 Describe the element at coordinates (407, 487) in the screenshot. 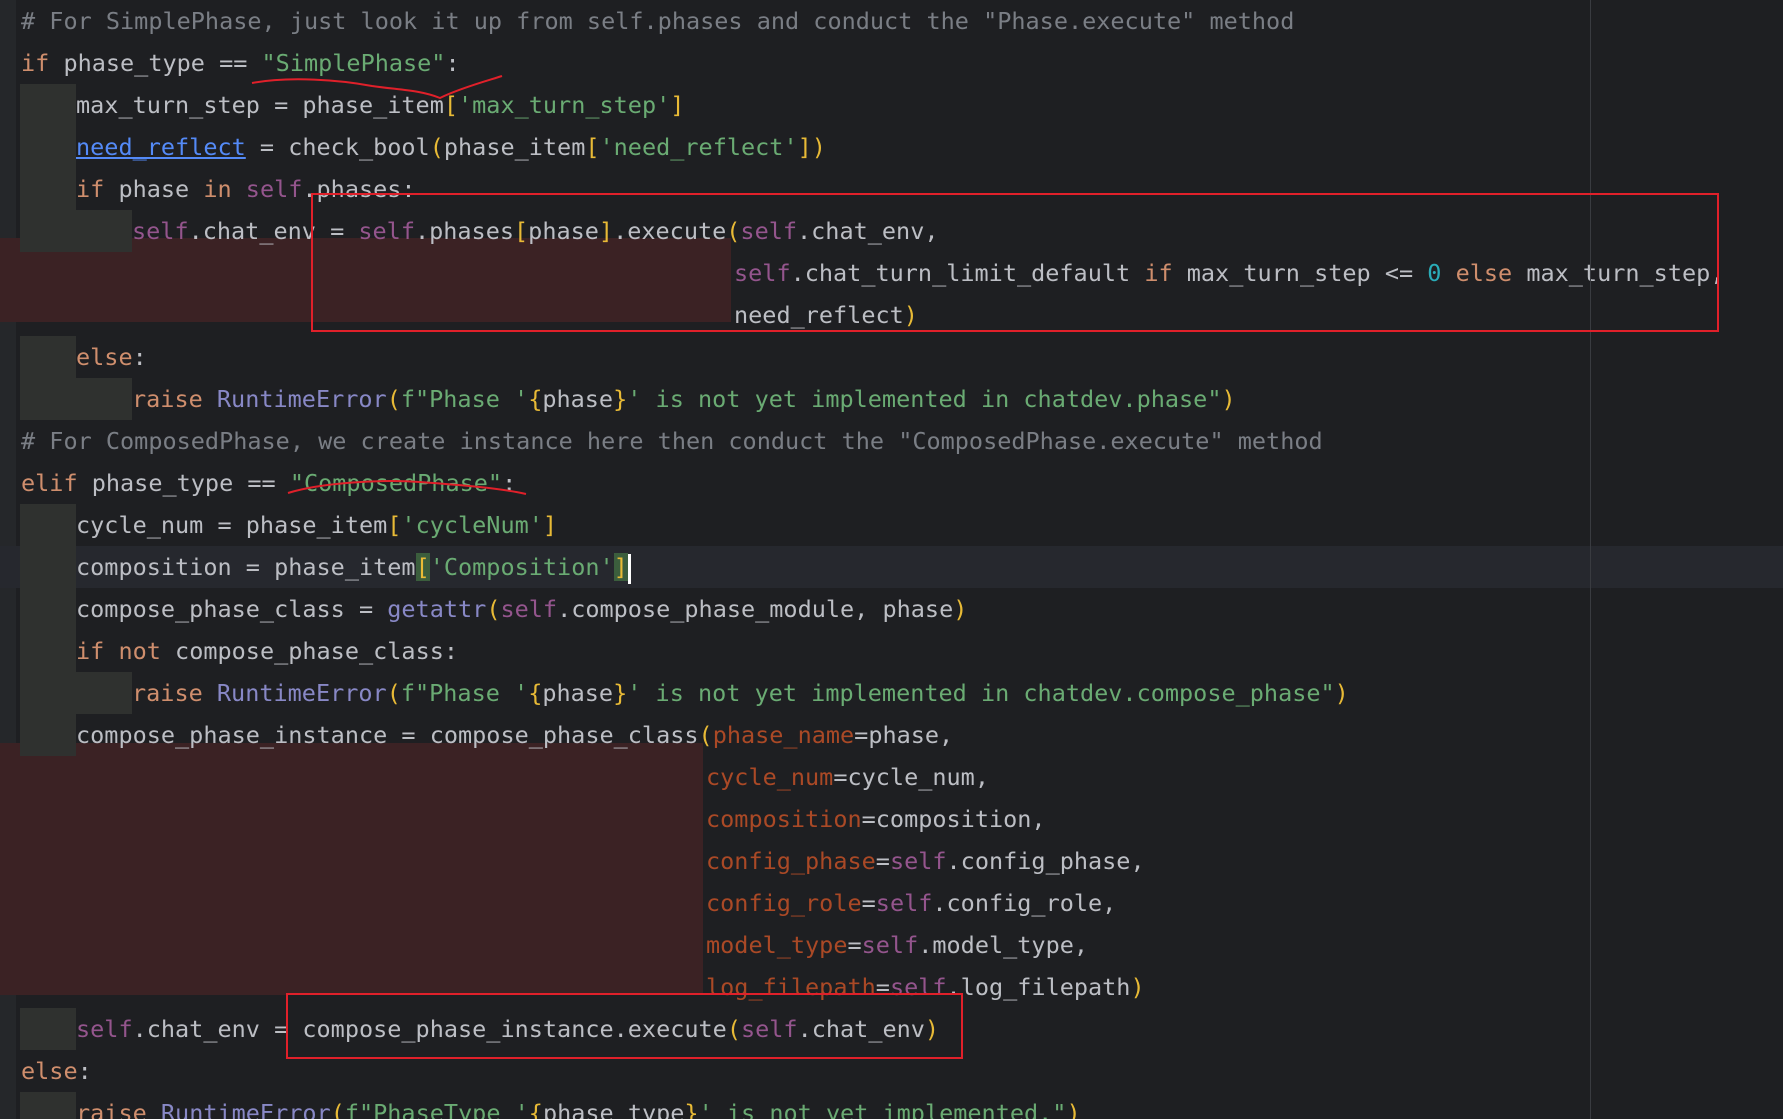

I see `annotation-scribble-composedphase` at that location.